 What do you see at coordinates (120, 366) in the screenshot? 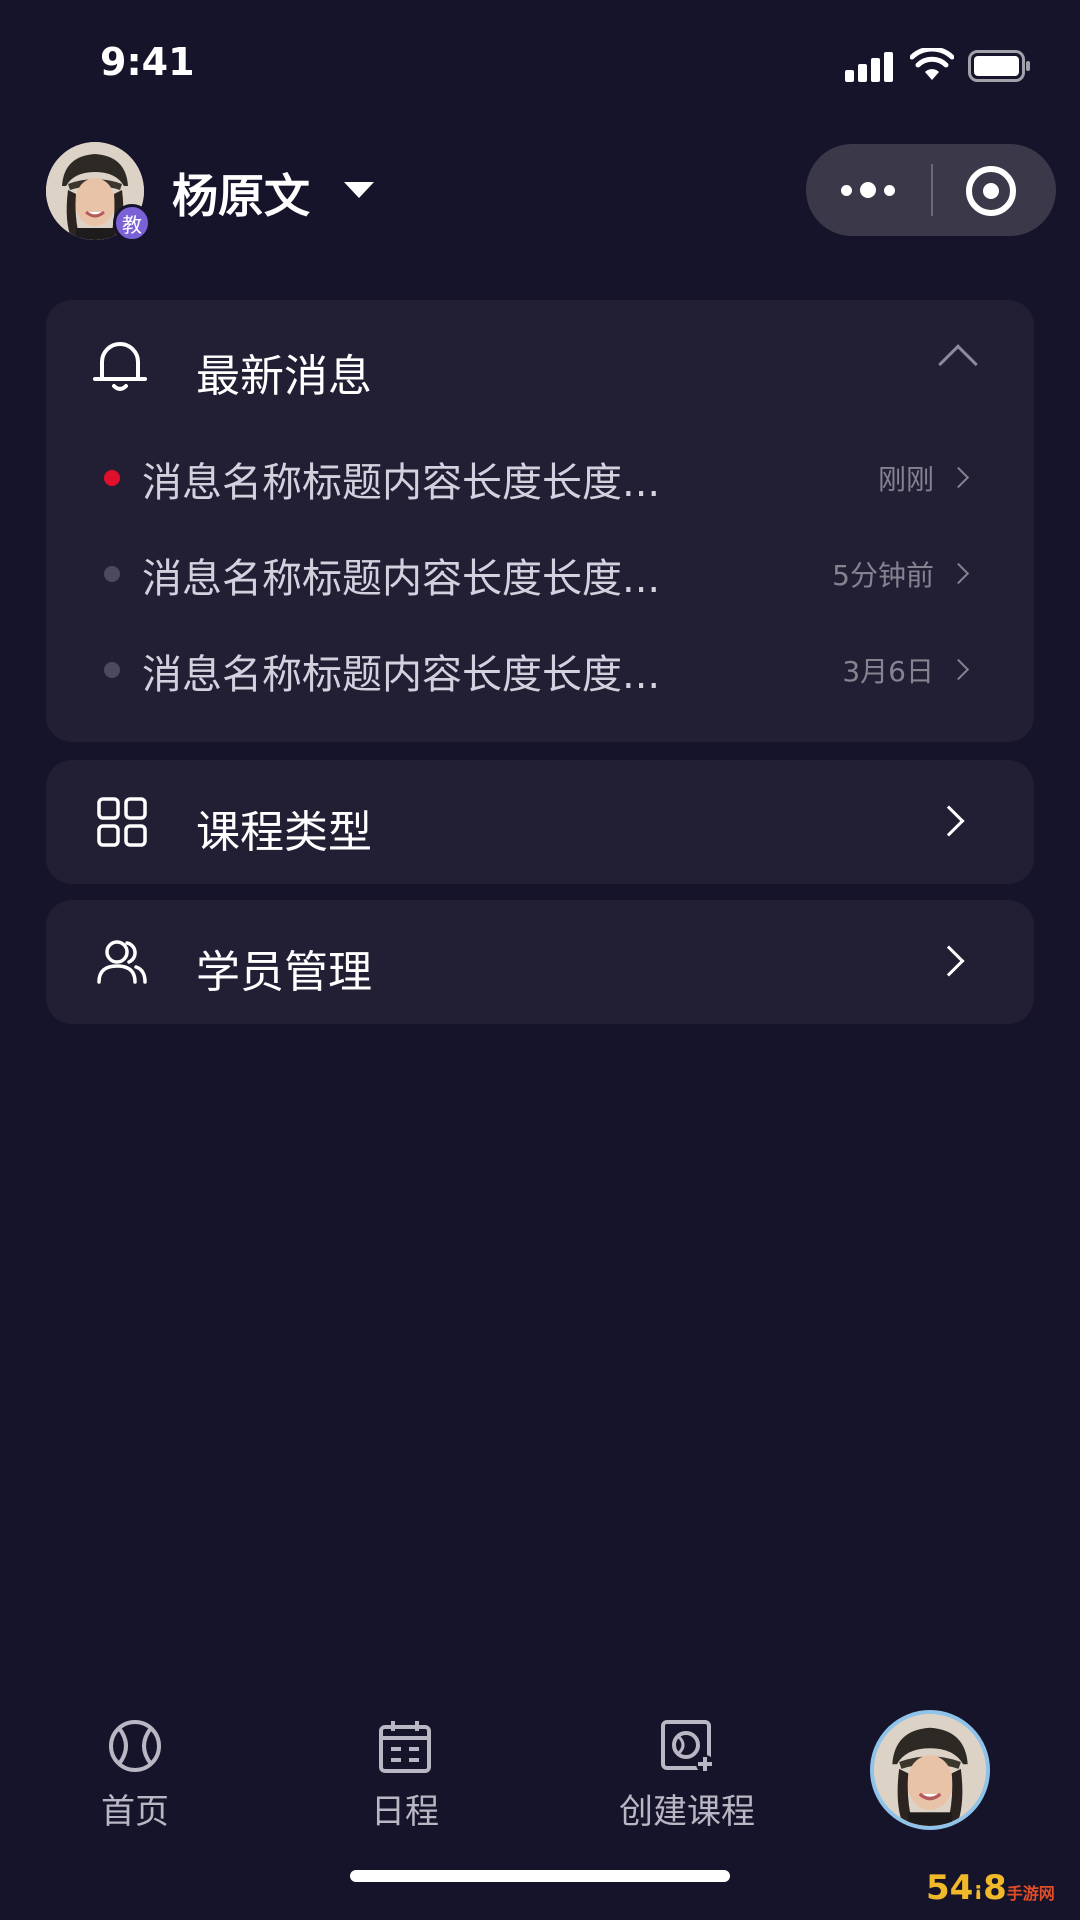
I see `bell-icon` at bounding box center [120, 366].